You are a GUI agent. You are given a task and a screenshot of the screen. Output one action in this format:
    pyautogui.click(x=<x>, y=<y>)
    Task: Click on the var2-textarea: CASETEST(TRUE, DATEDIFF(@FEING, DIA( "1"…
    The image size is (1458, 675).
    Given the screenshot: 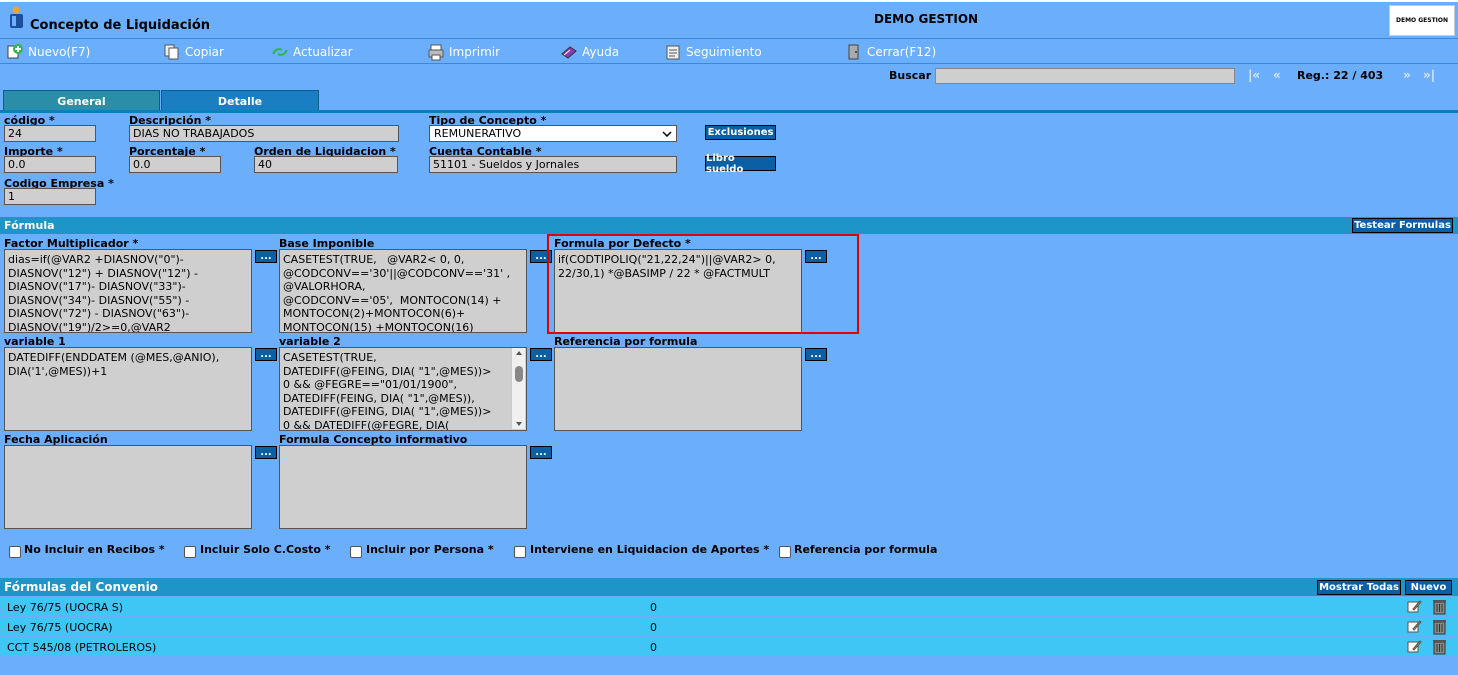 What is the action you would take?
    pyautogui.click(x=403, y=389)
    